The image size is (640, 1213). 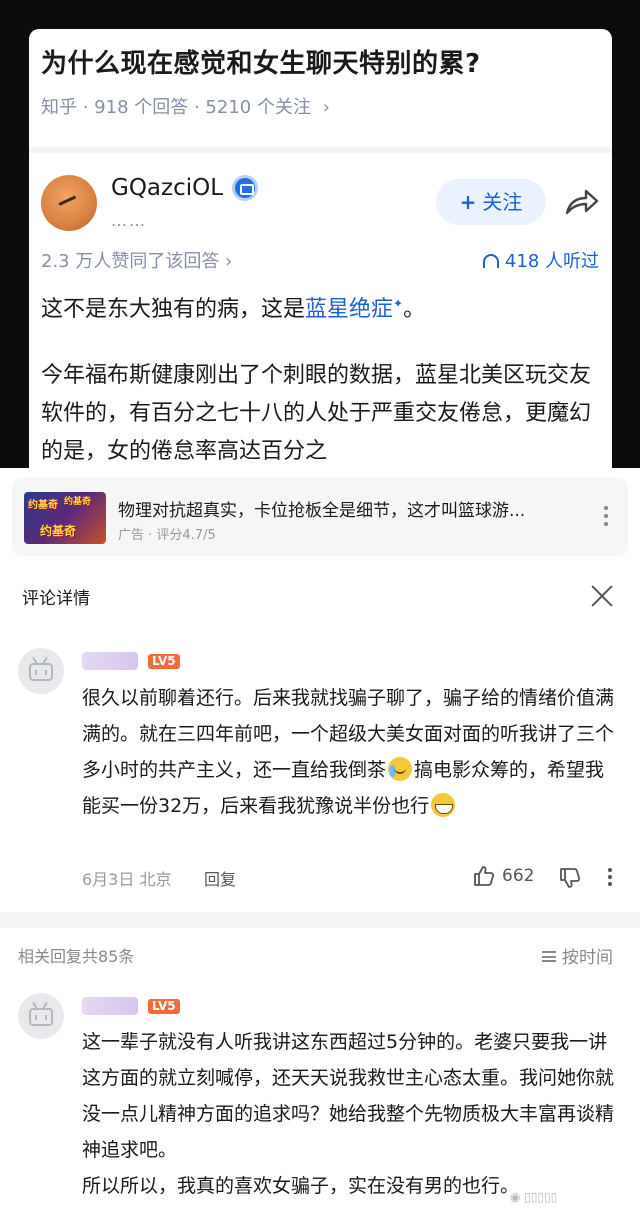 What do you see at coordinates (164, 661) in the screenshot?
I see `level-badge: LV5` at bounding box center [164, 661].